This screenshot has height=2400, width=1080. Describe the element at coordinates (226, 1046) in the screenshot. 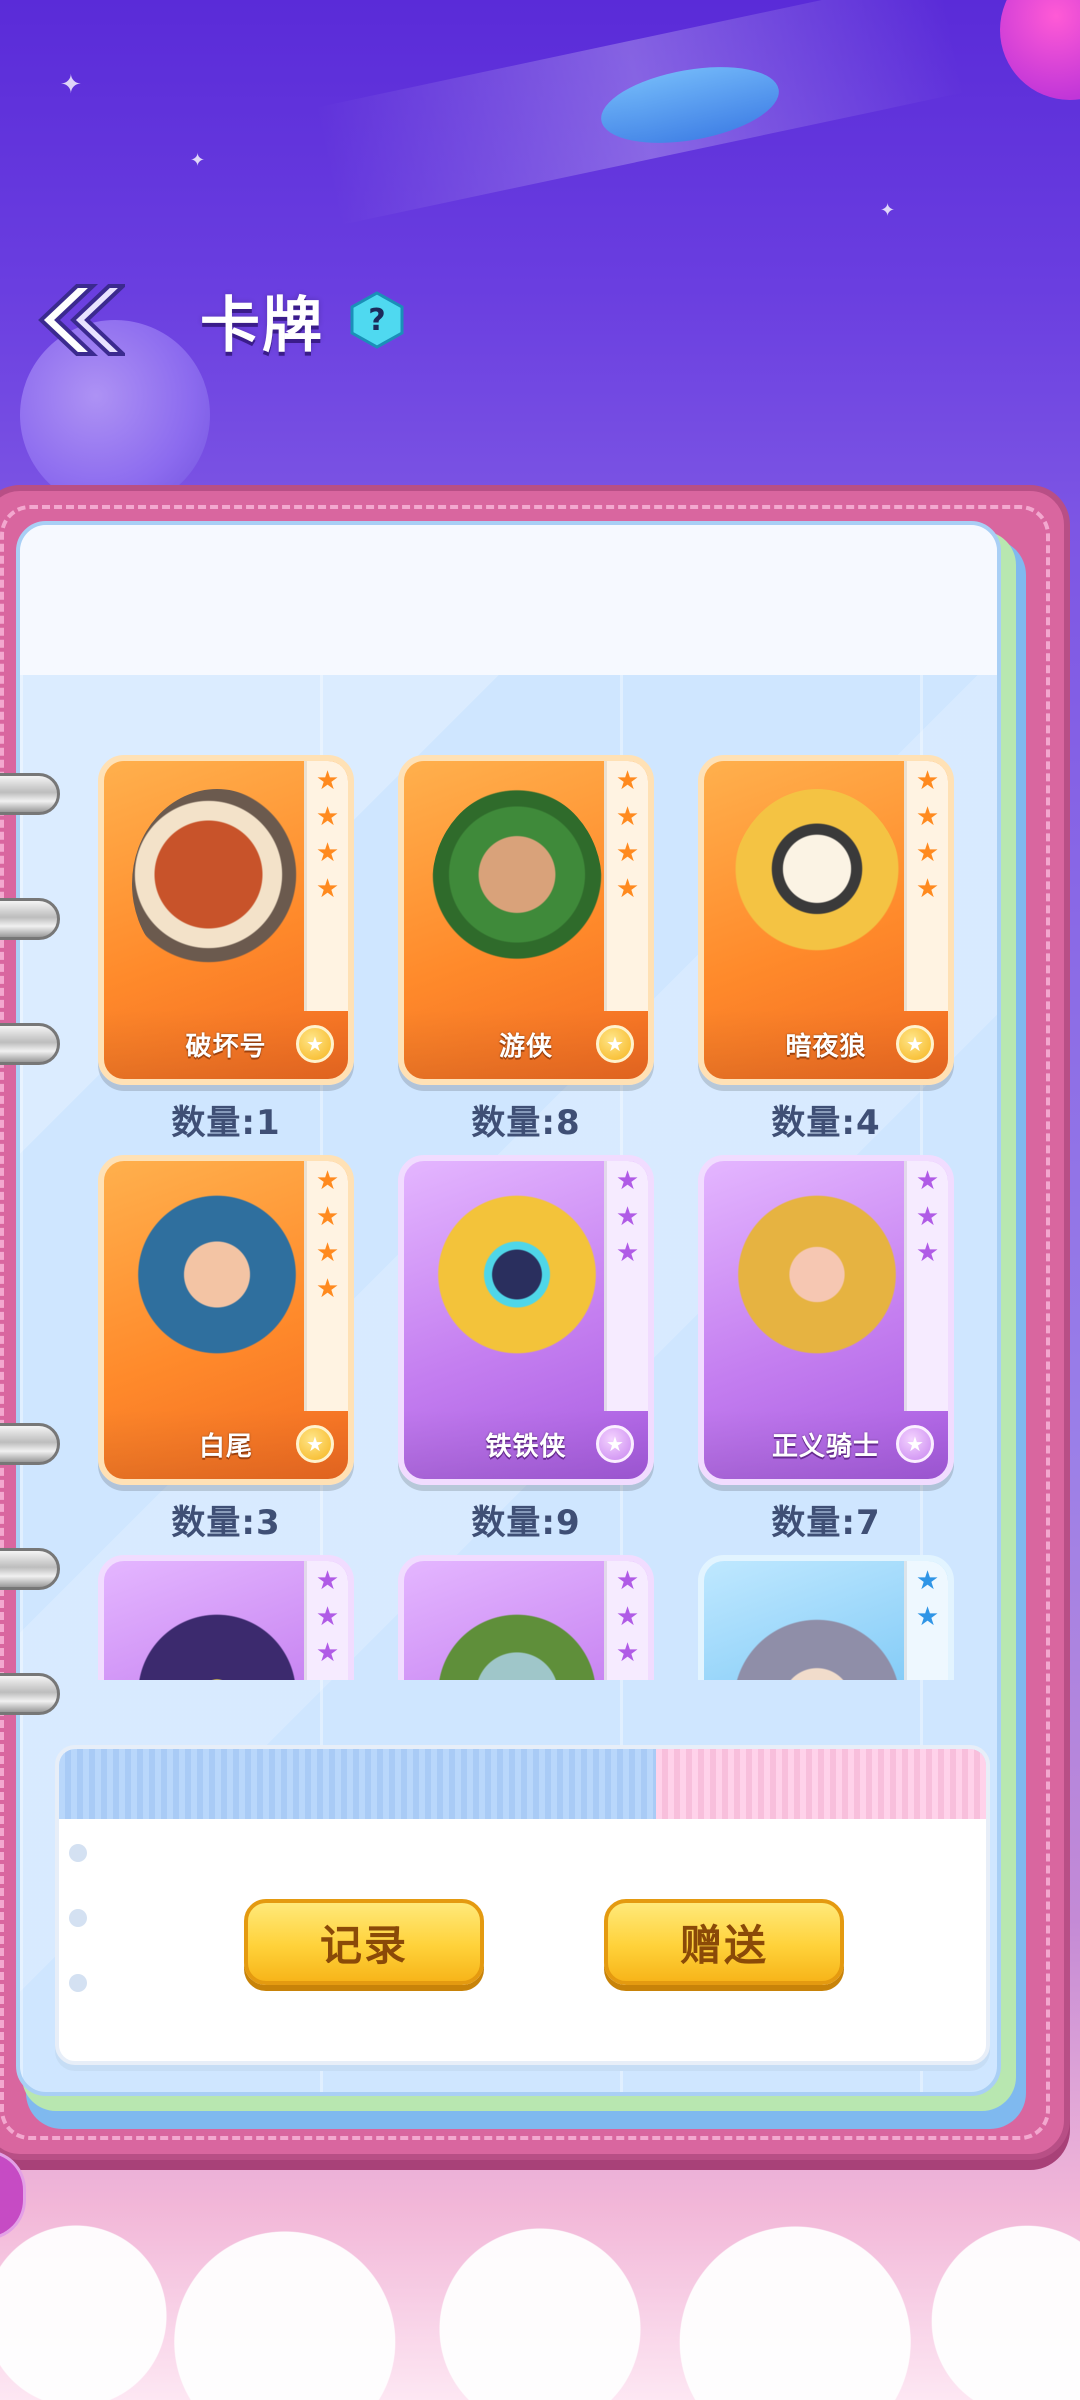

I see `card-name: 破坏号` at that location.